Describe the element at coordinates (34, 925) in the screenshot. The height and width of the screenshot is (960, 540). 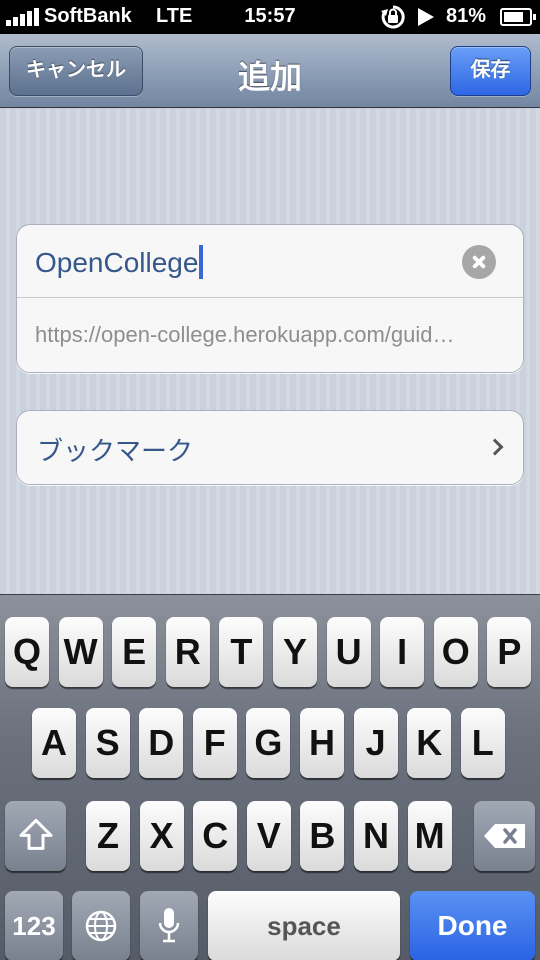
I see `numbers-key: 123` at that location.